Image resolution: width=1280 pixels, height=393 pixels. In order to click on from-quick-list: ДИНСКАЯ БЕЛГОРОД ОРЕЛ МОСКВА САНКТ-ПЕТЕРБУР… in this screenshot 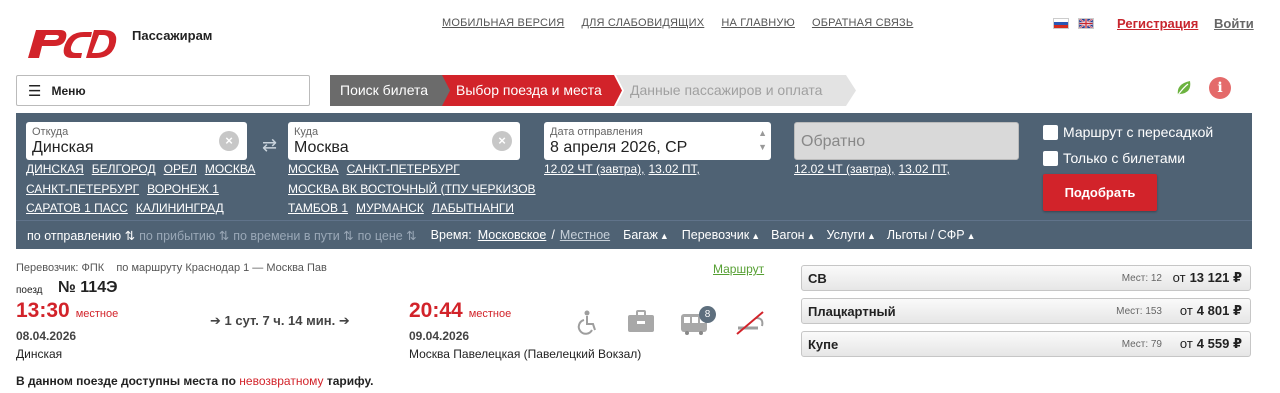, I will do `click(144, 189)`.